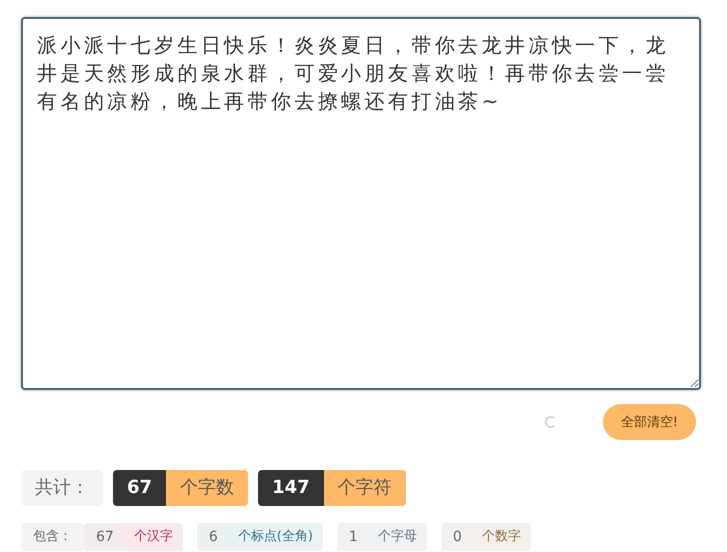 Image resolution: width=727 pixels, height=552 pixels. Describe the element at coordinates (104, 537) in the screenshot. I see `detail-count: 67` at that location.